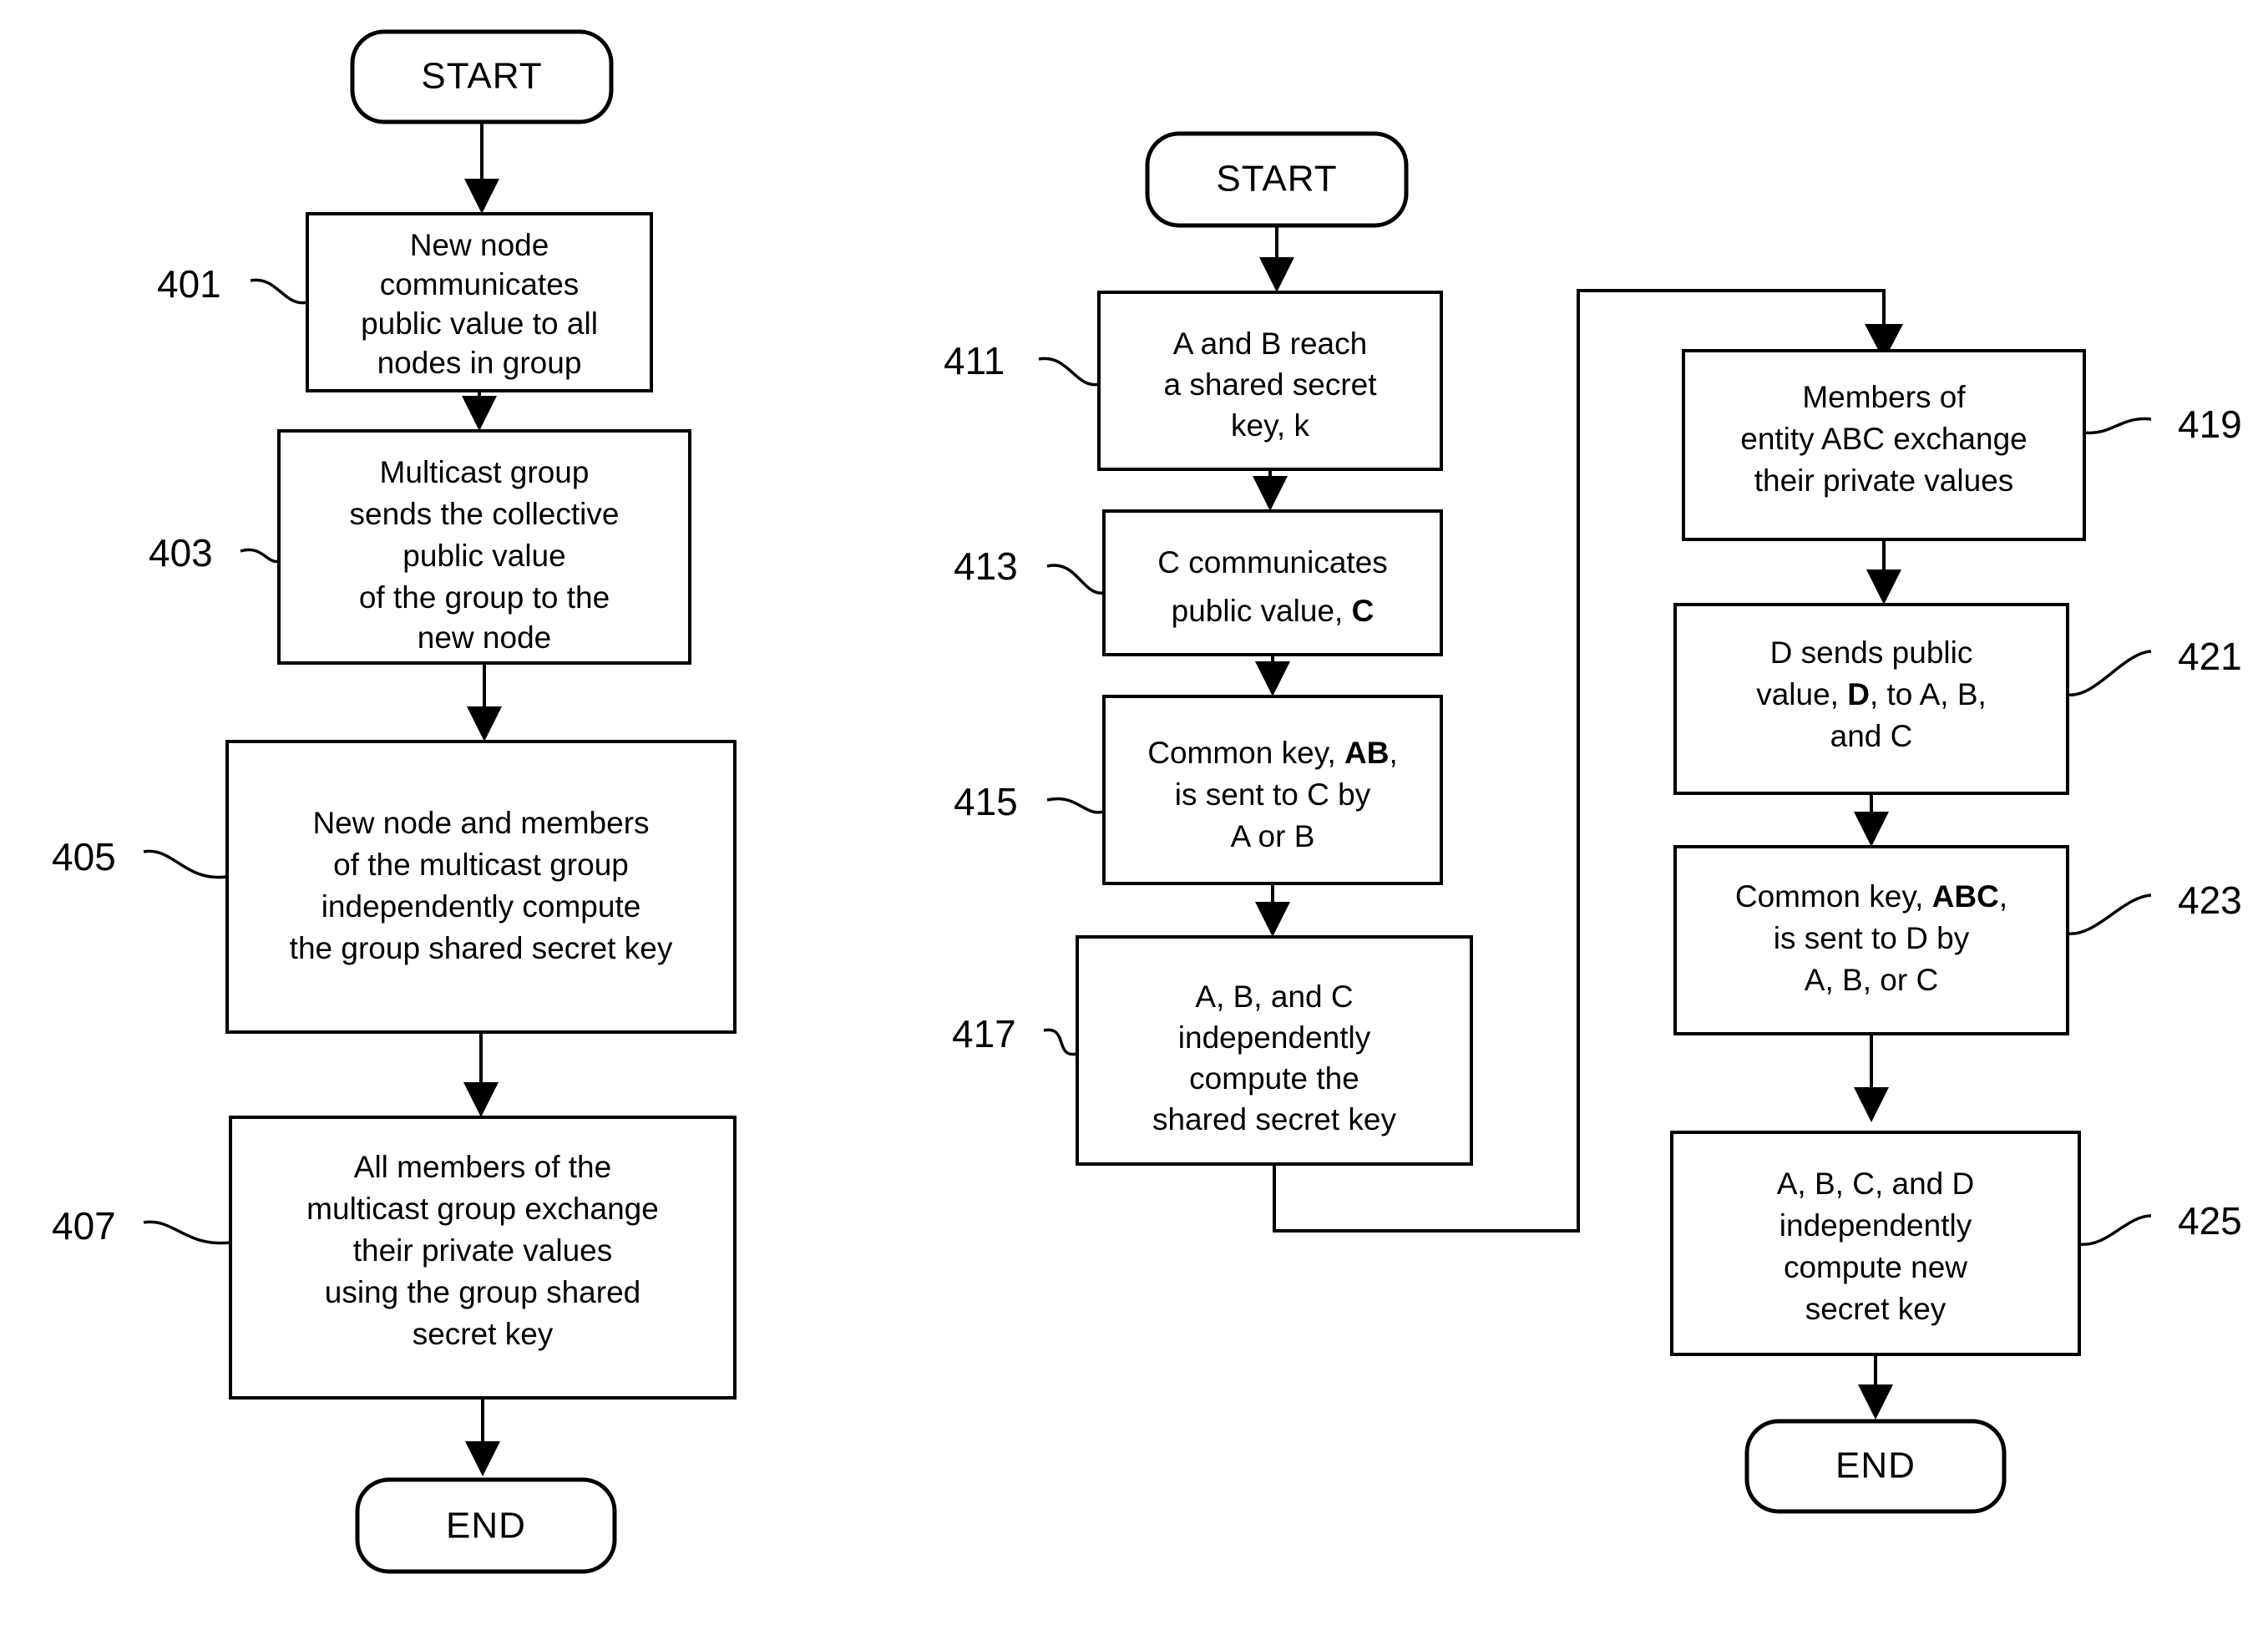 The height and width of the screenshot is (1640, 2268). What do you see at coordinates (481, 906) in the screenshot?
I see `box-405-line-3: independently compute` at bounding box center [481, 906].